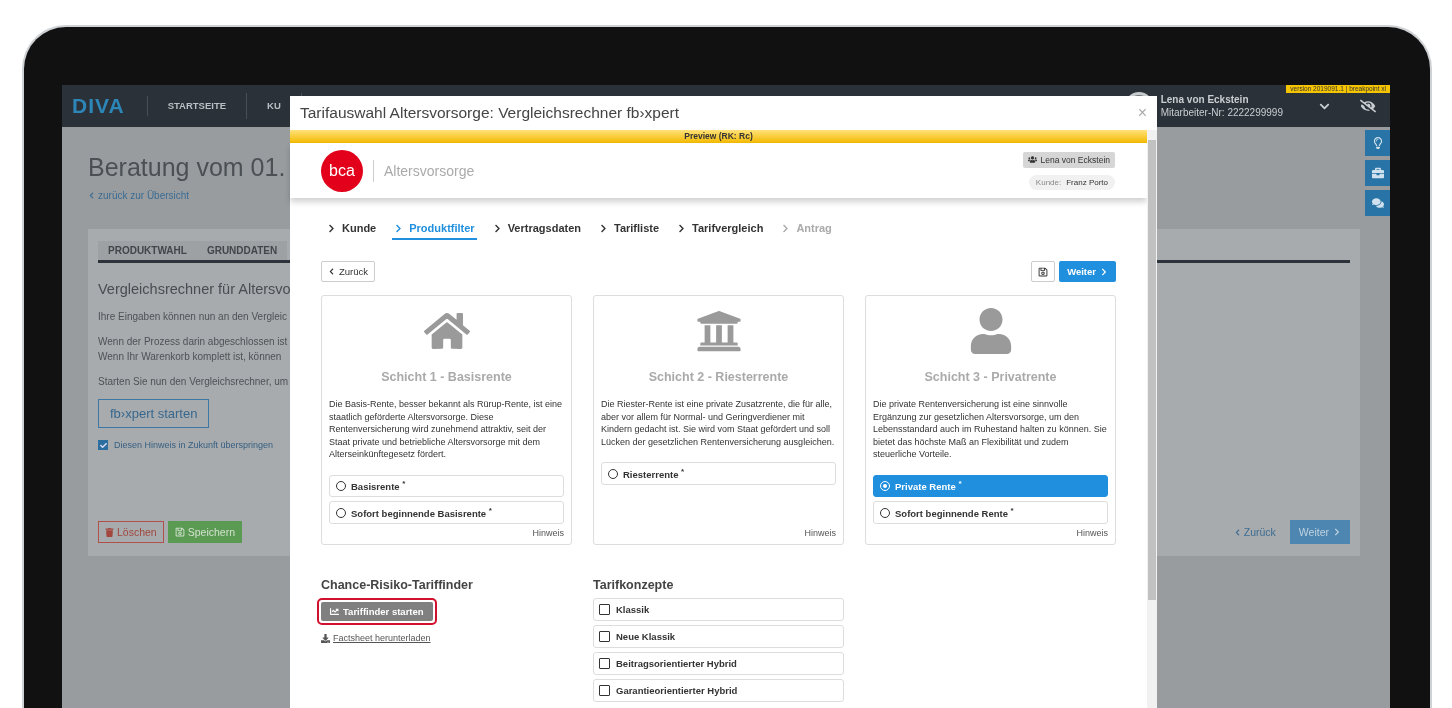  Describe the element at coordinates (194, 445) in the screenshot. I see `checkbox-label: Diesen Hinweis in Zukunft überspringen` at that location.